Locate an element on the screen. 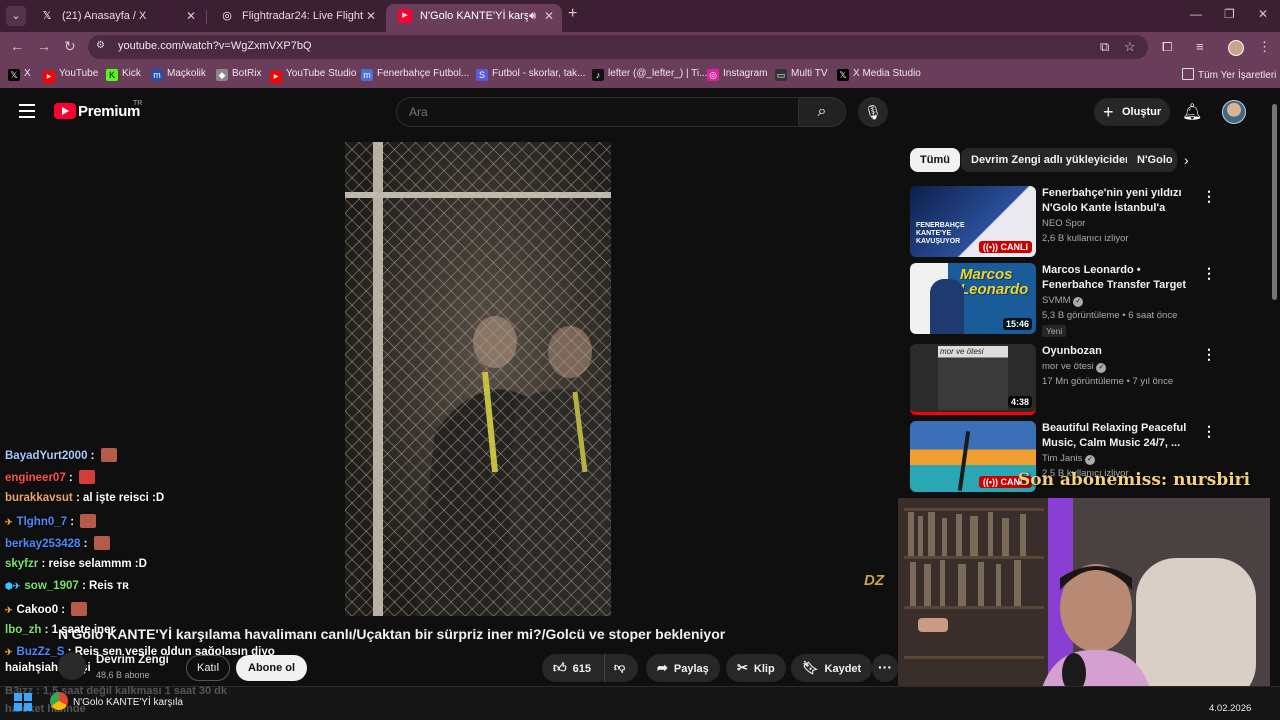 This screenshot has height=720, width=1280. bookmark-star-icon: ☆ is located at coordinates (1130, 47).